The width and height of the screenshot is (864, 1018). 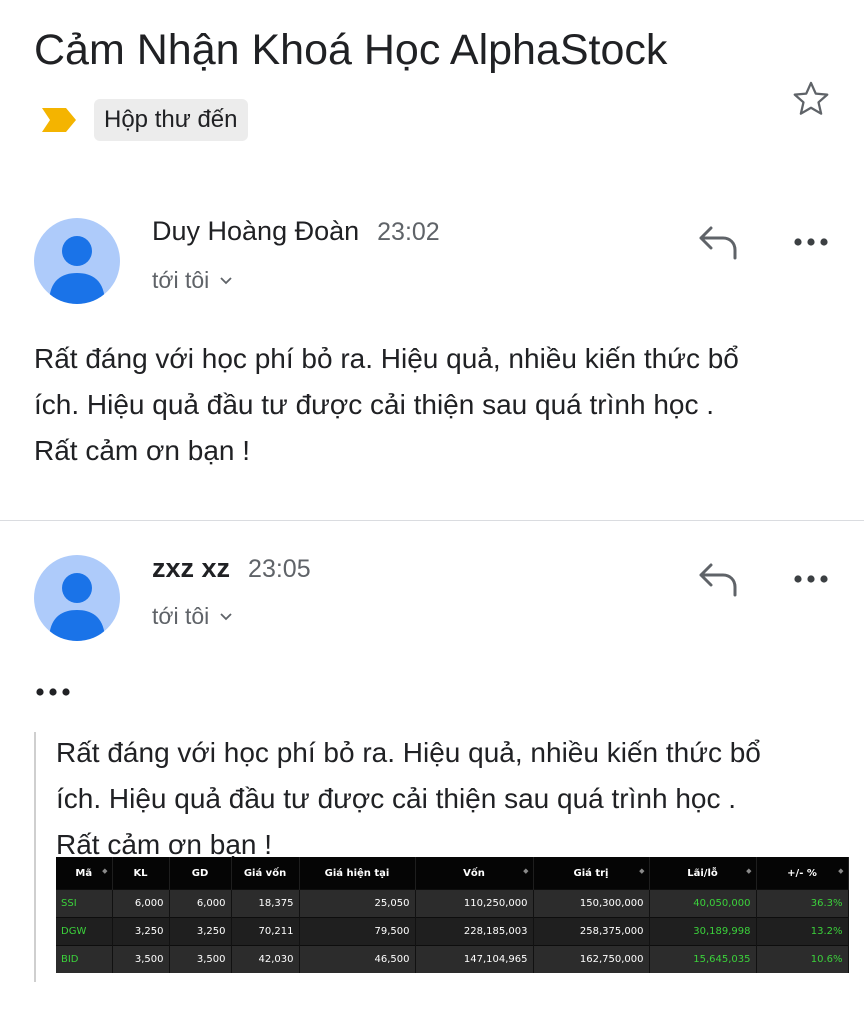 I want to click on star-outline-icon, so click(x=811, y=98).